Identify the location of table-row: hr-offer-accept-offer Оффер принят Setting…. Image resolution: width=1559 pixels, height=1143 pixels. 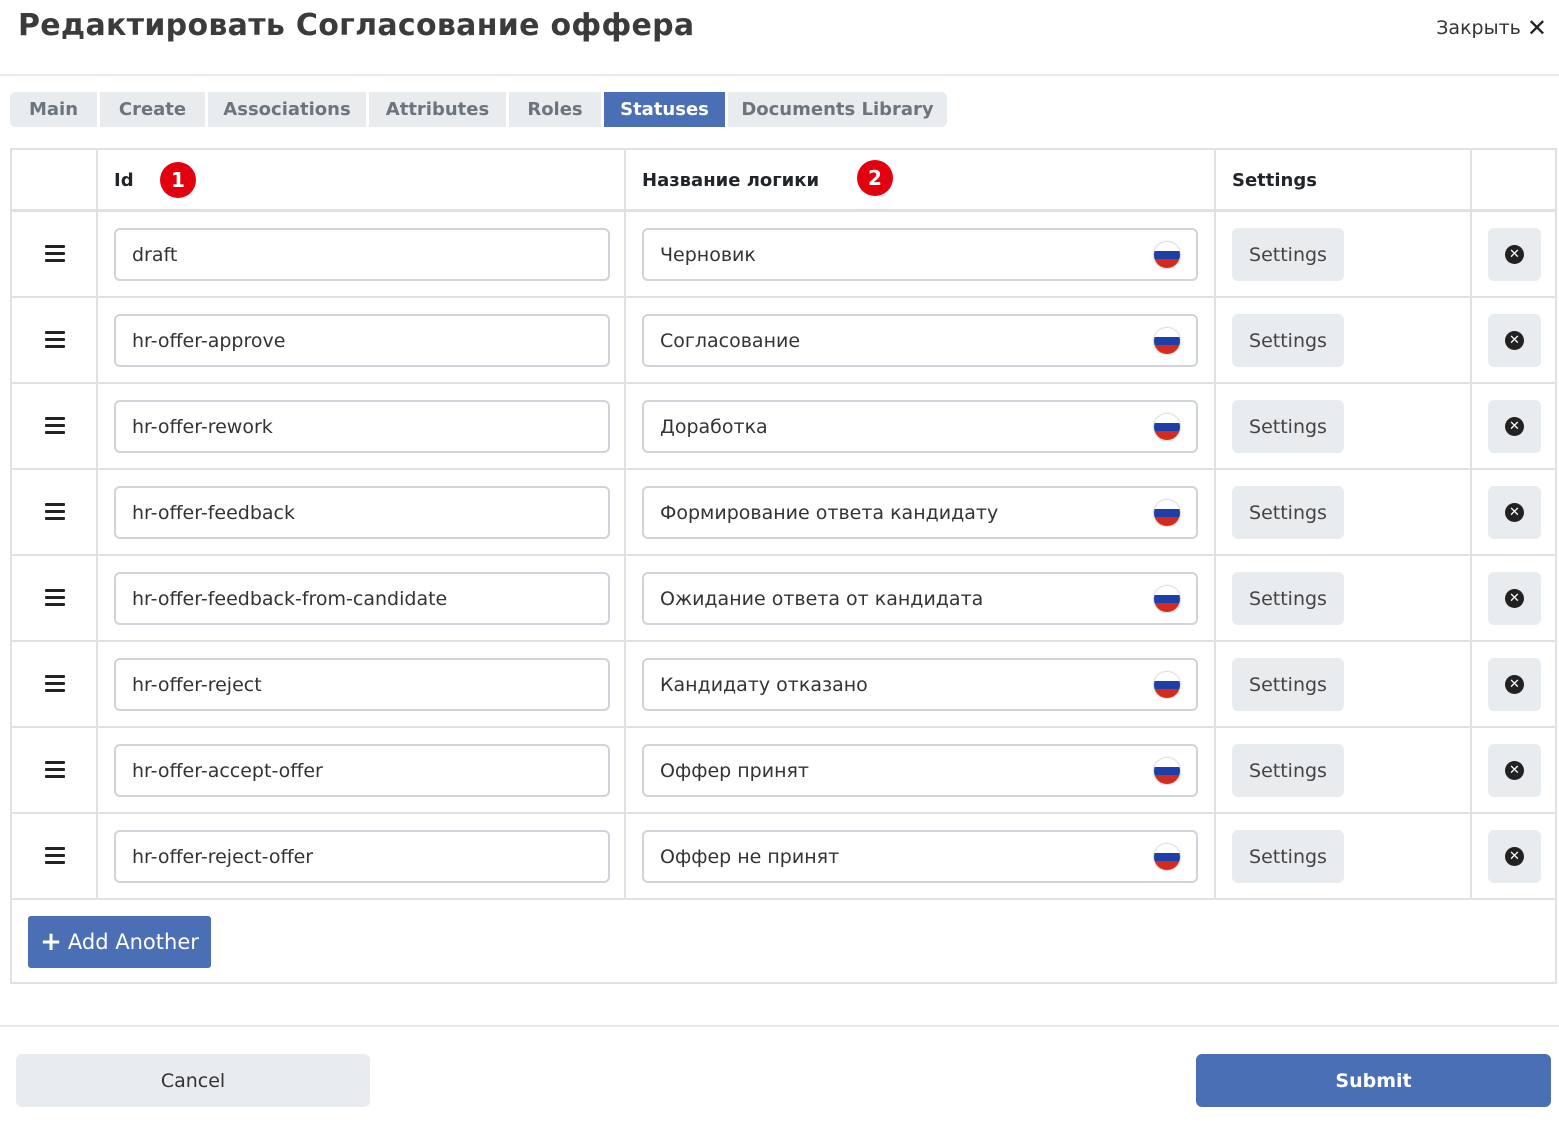
(783, 771).